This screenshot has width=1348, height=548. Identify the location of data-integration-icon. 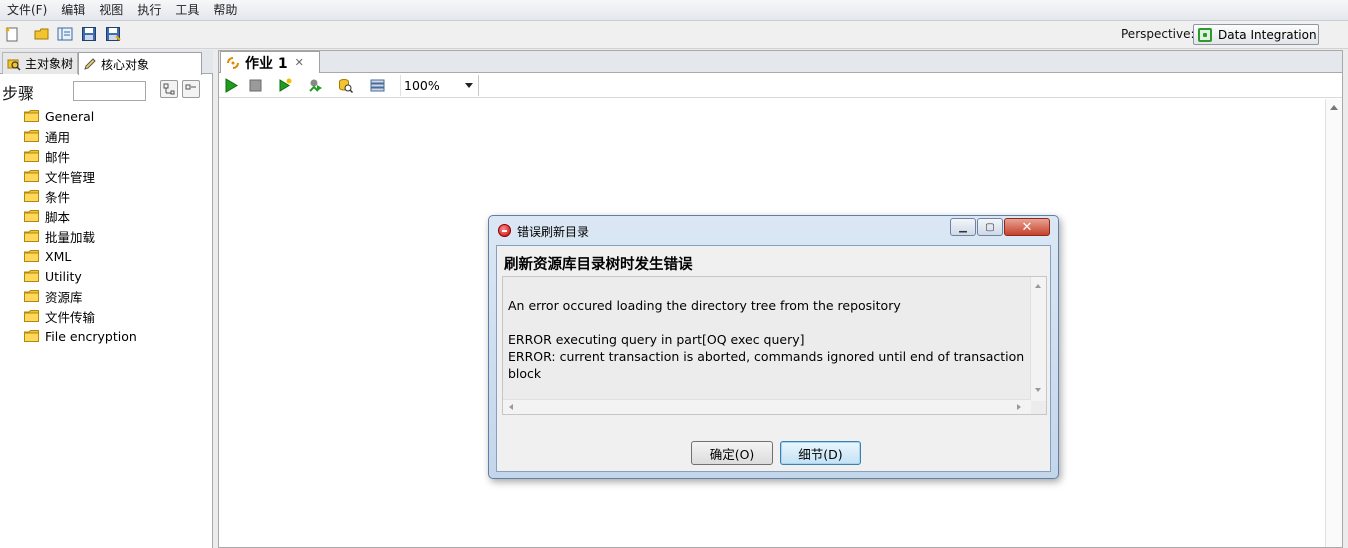
(1205, 34).